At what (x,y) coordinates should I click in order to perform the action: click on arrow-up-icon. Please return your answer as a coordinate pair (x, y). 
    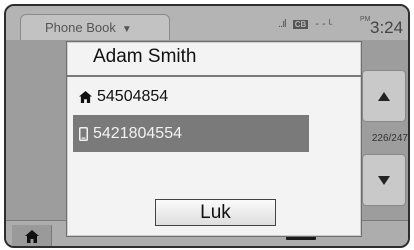
    Looking at the image, I should click on (384, 96).